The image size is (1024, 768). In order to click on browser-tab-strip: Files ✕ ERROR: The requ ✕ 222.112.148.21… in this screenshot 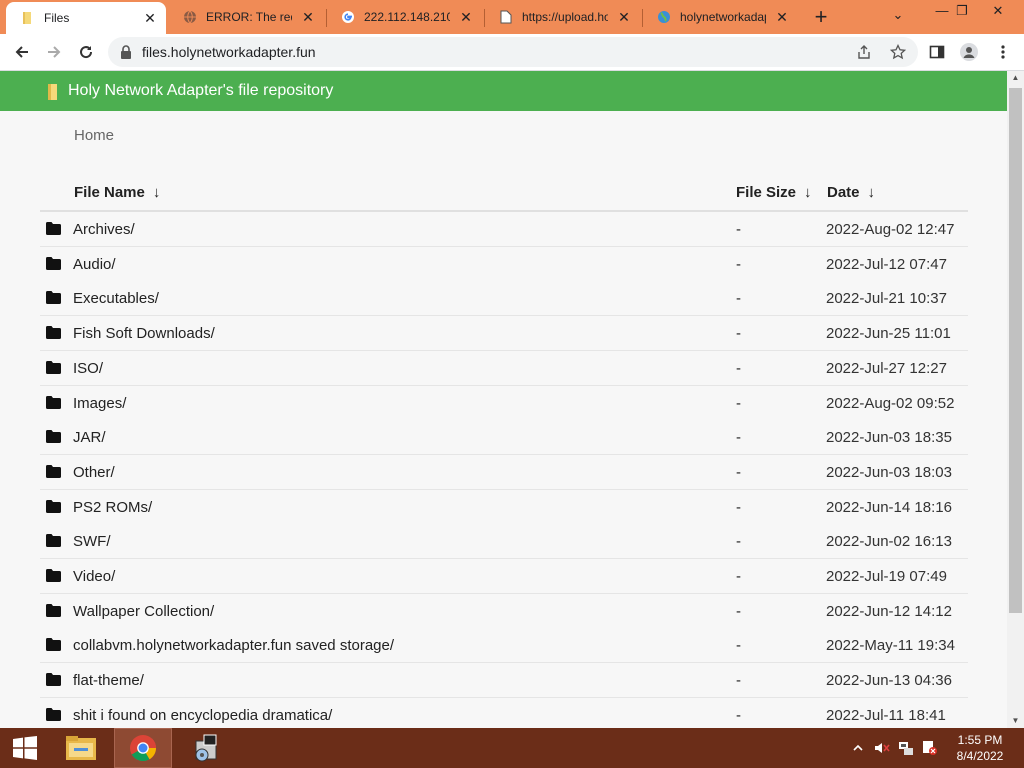, I will do `click(512, 17)`.